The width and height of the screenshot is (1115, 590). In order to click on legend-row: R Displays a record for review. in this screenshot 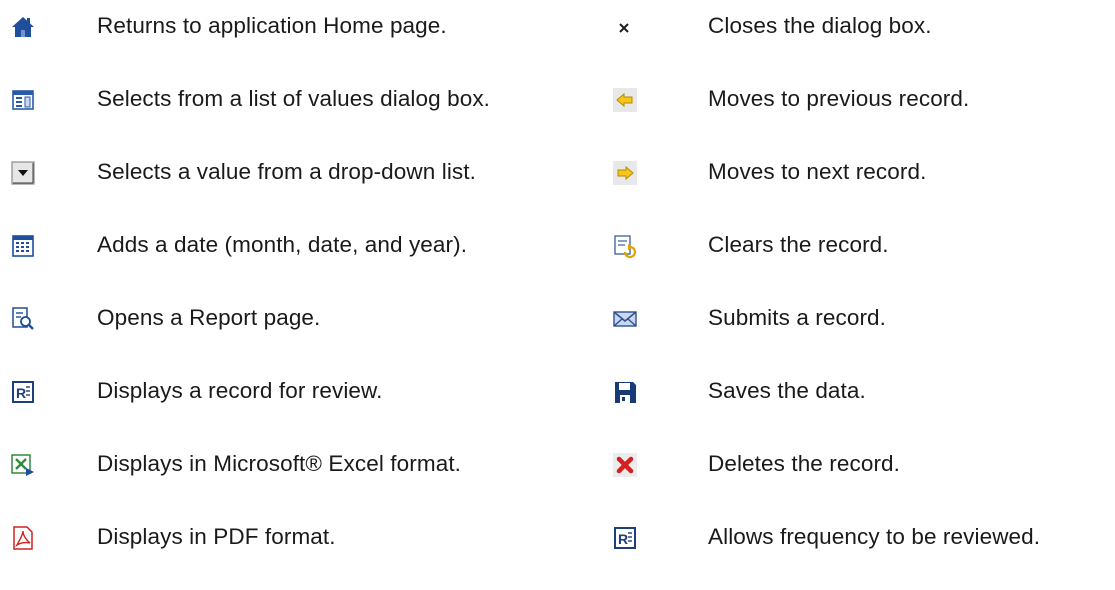, I will do `click(255, 407)`.